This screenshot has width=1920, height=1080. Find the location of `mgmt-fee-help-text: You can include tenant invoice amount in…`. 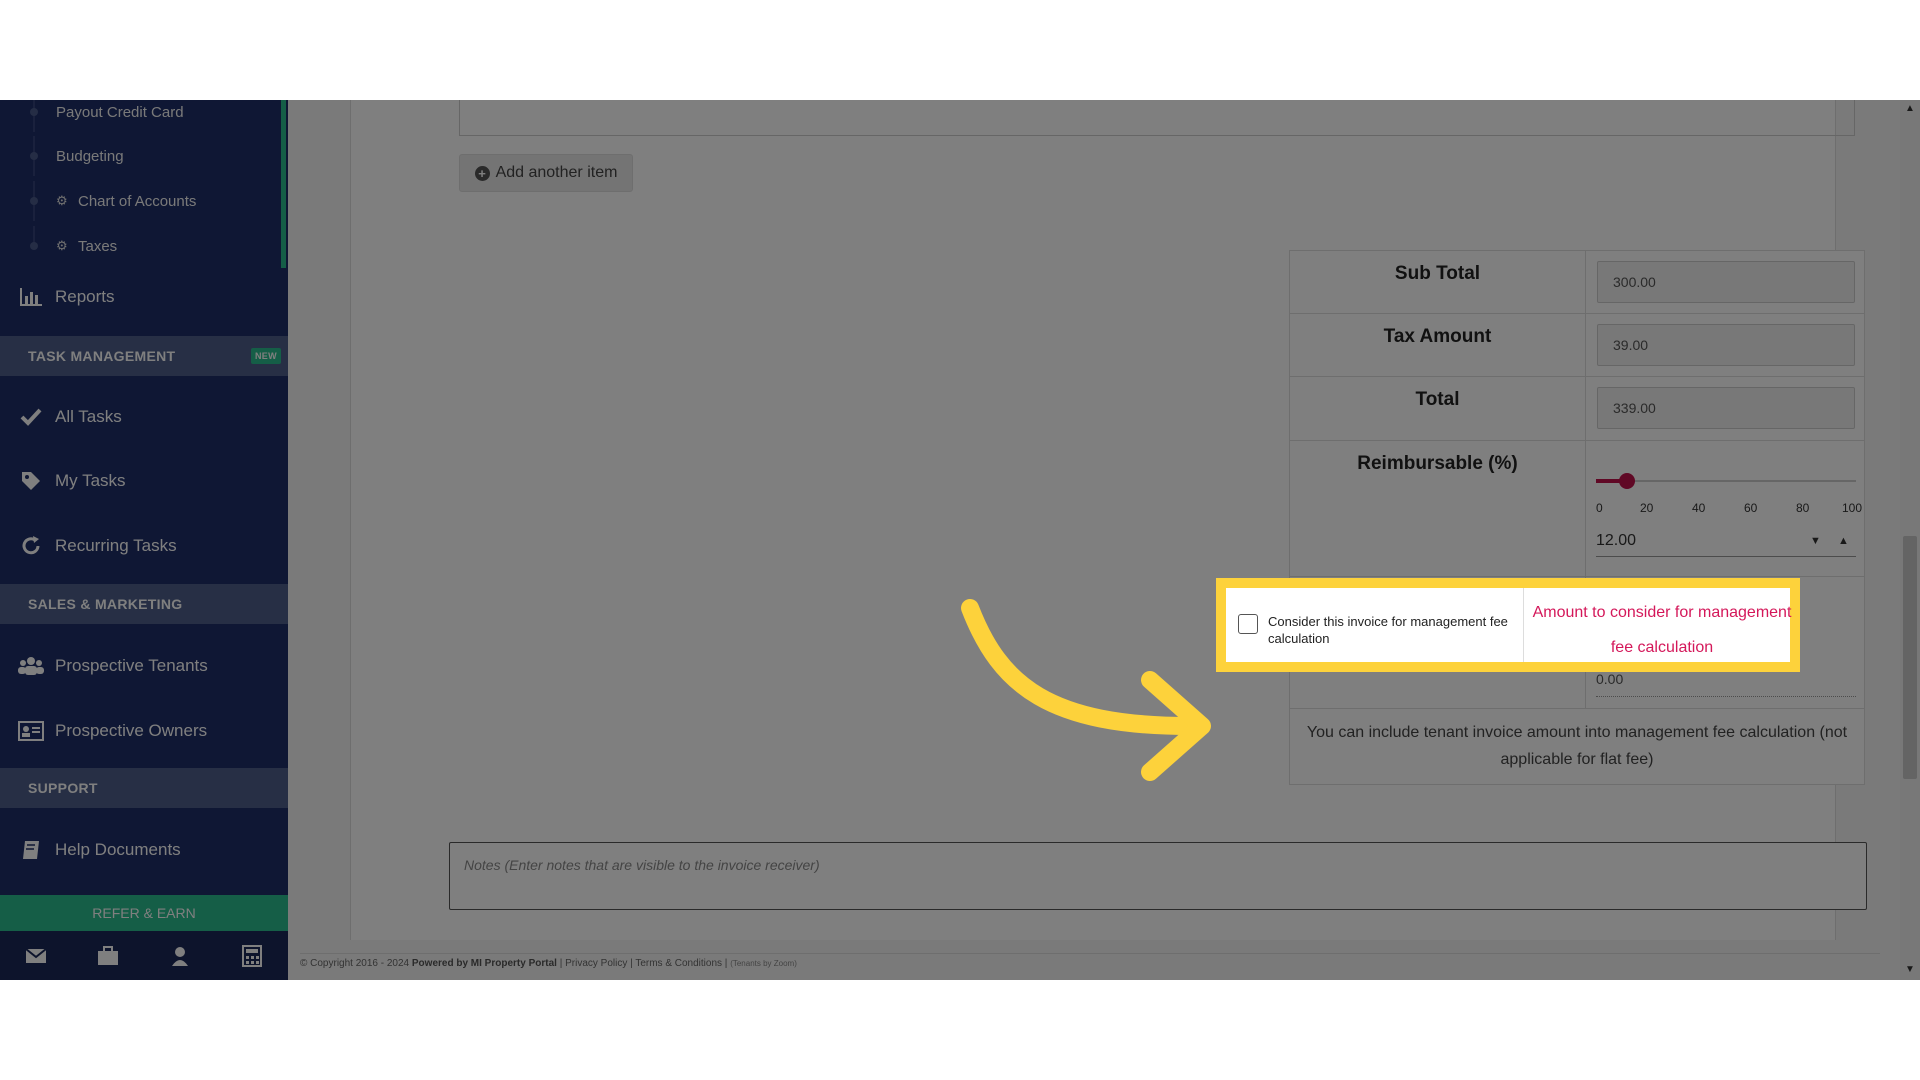

mgmt-fee-help-text: You can include tenant invoice amount in… is located at coordinates (1577, 746).